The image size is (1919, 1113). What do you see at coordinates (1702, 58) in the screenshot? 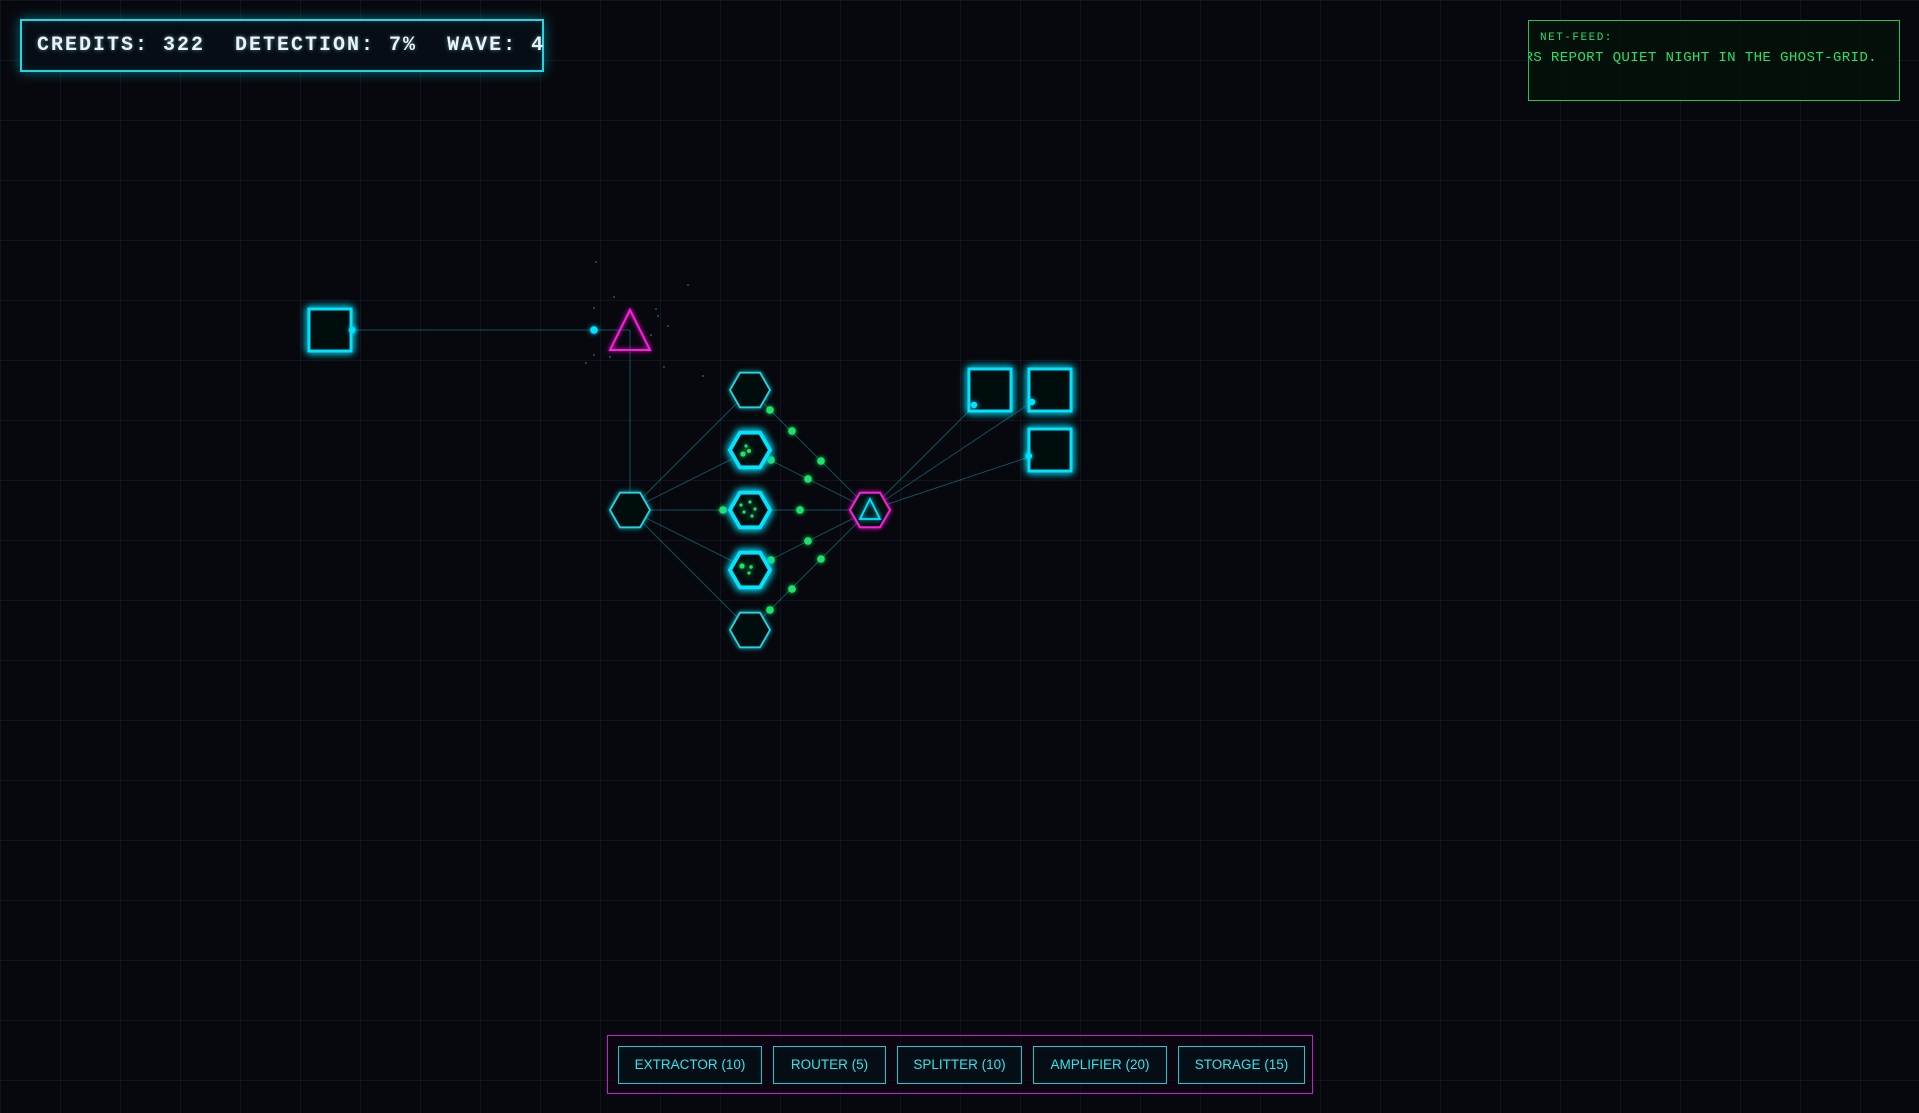
I see `net-feed-ticker: RS REPORT QUIET NIGHT IN THE GHOST-GRID.` at bounding box center [1702, 58].